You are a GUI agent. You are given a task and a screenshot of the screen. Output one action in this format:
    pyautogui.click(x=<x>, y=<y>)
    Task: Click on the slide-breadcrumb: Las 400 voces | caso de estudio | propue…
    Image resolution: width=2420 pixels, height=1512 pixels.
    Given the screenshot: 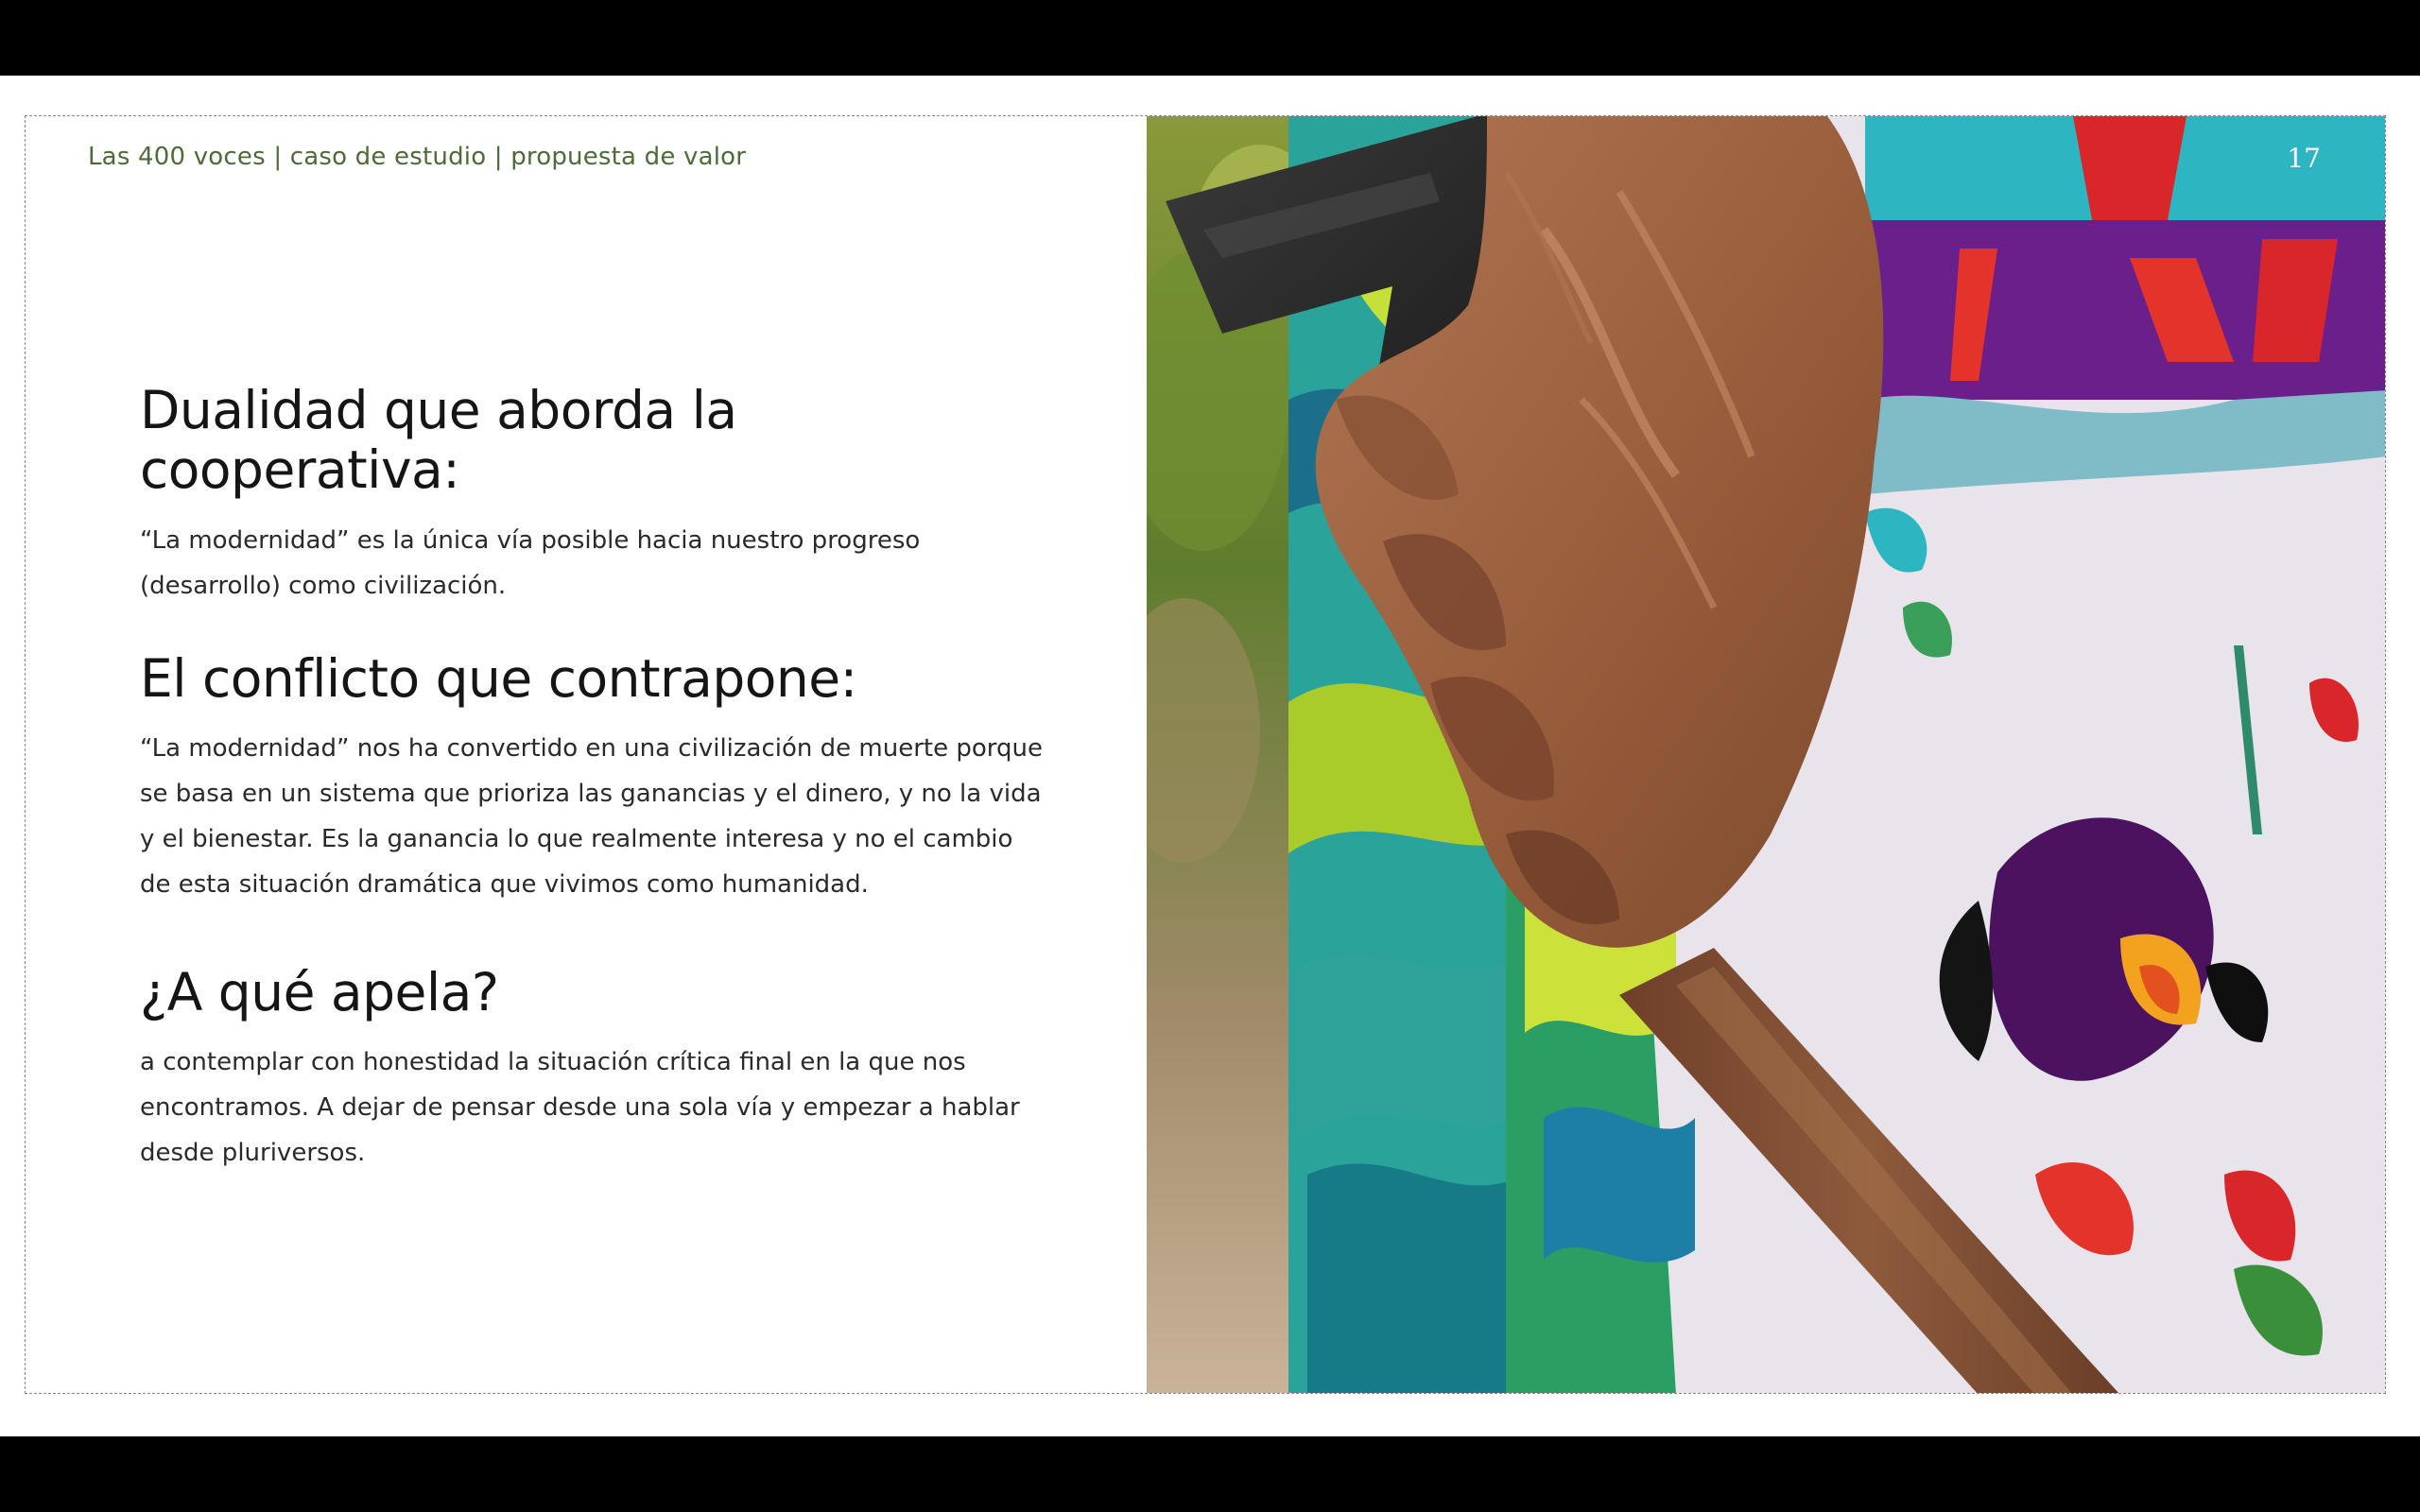 What is the action you would take?
    pyautogui.click(x=417, y=157)
    